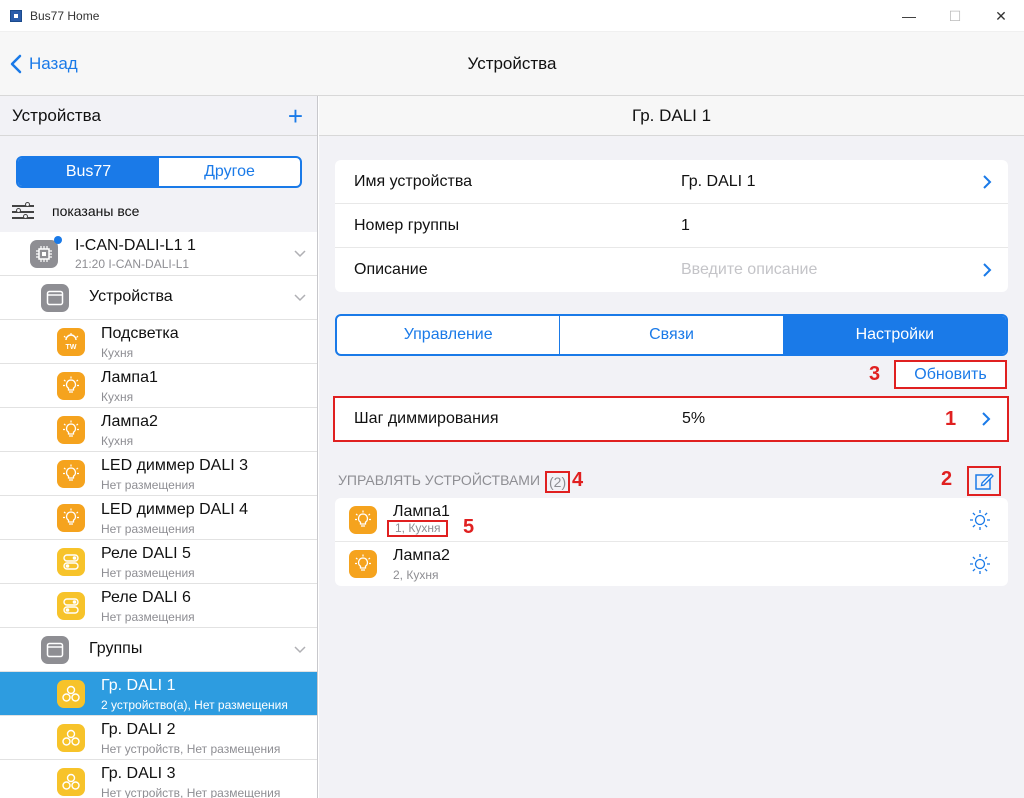 The image size is (1024, 798). Describe the element at coordinates (909, 16) in the screenshot. I see `minimize-button: —` at that location.